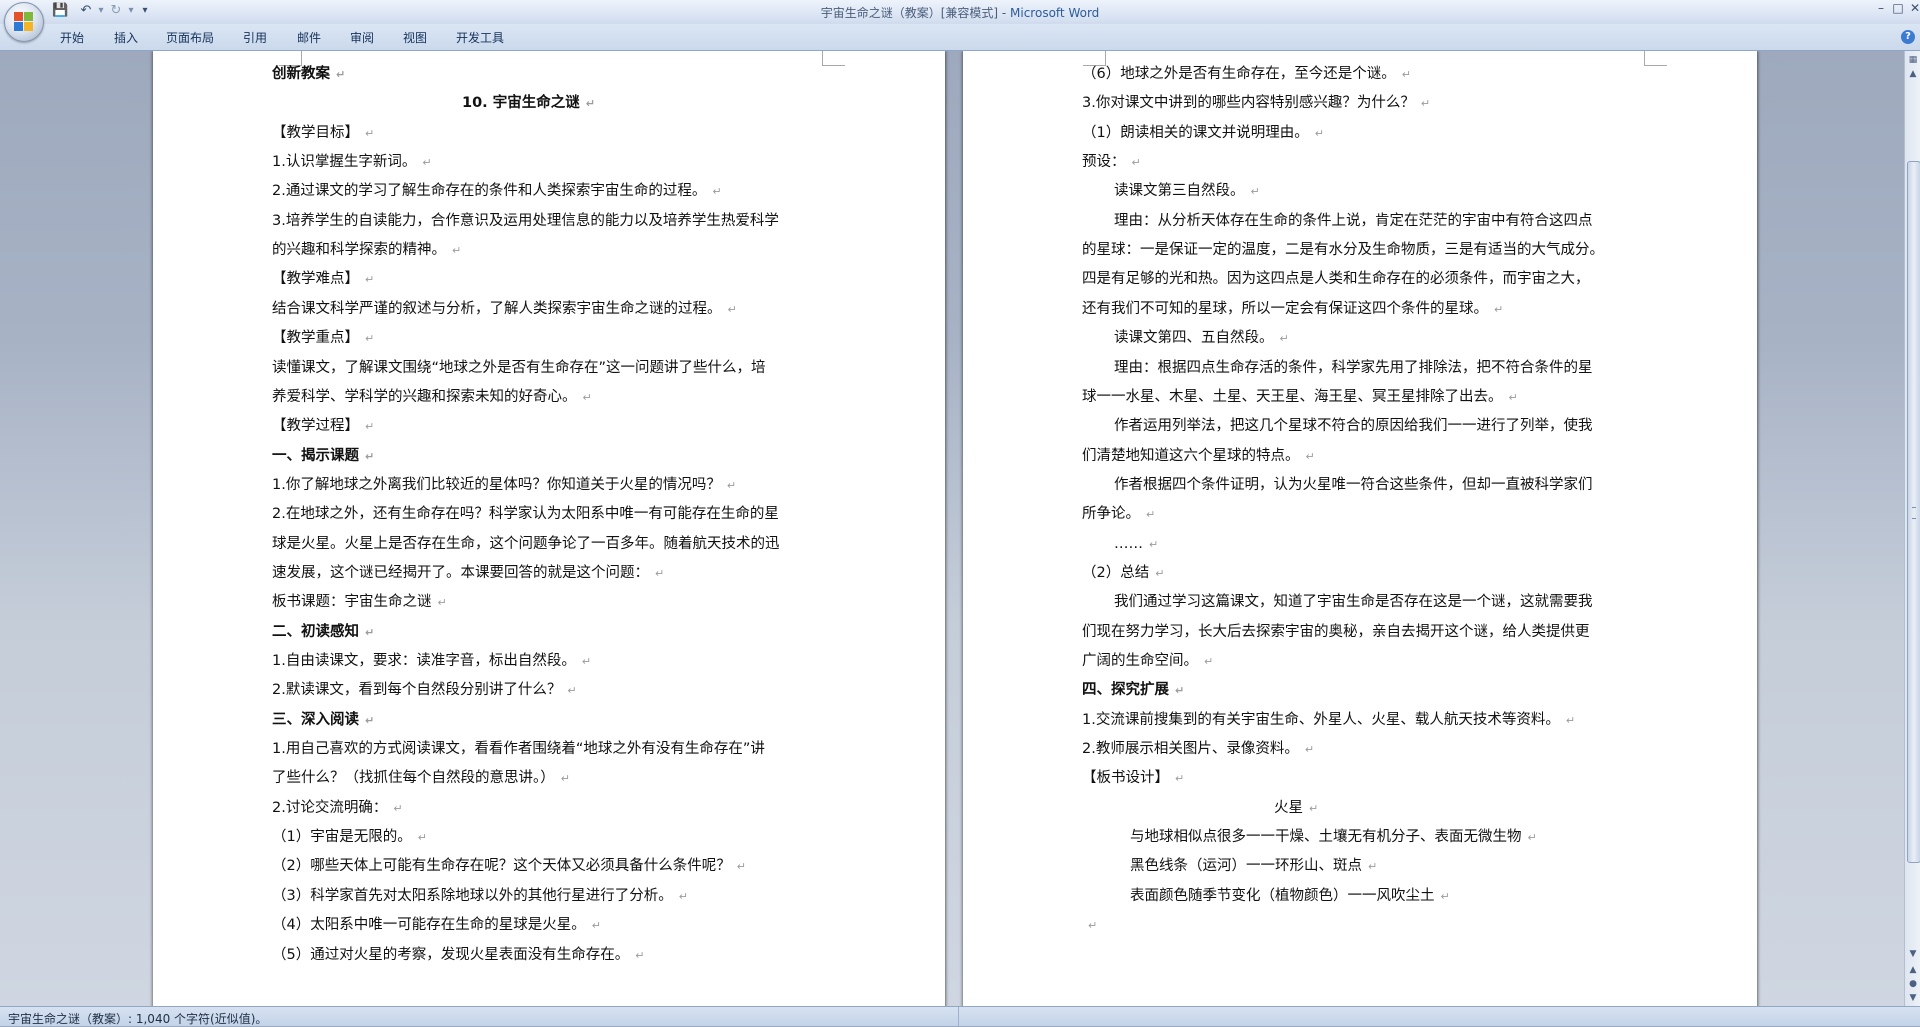 This screenshot has height=1027, width=1920. I want to click on document-line: 理由：从分析天体存在生命的条件上说，肯定在茫茫的宇宙中有符合这四点, so click(1353, 221).